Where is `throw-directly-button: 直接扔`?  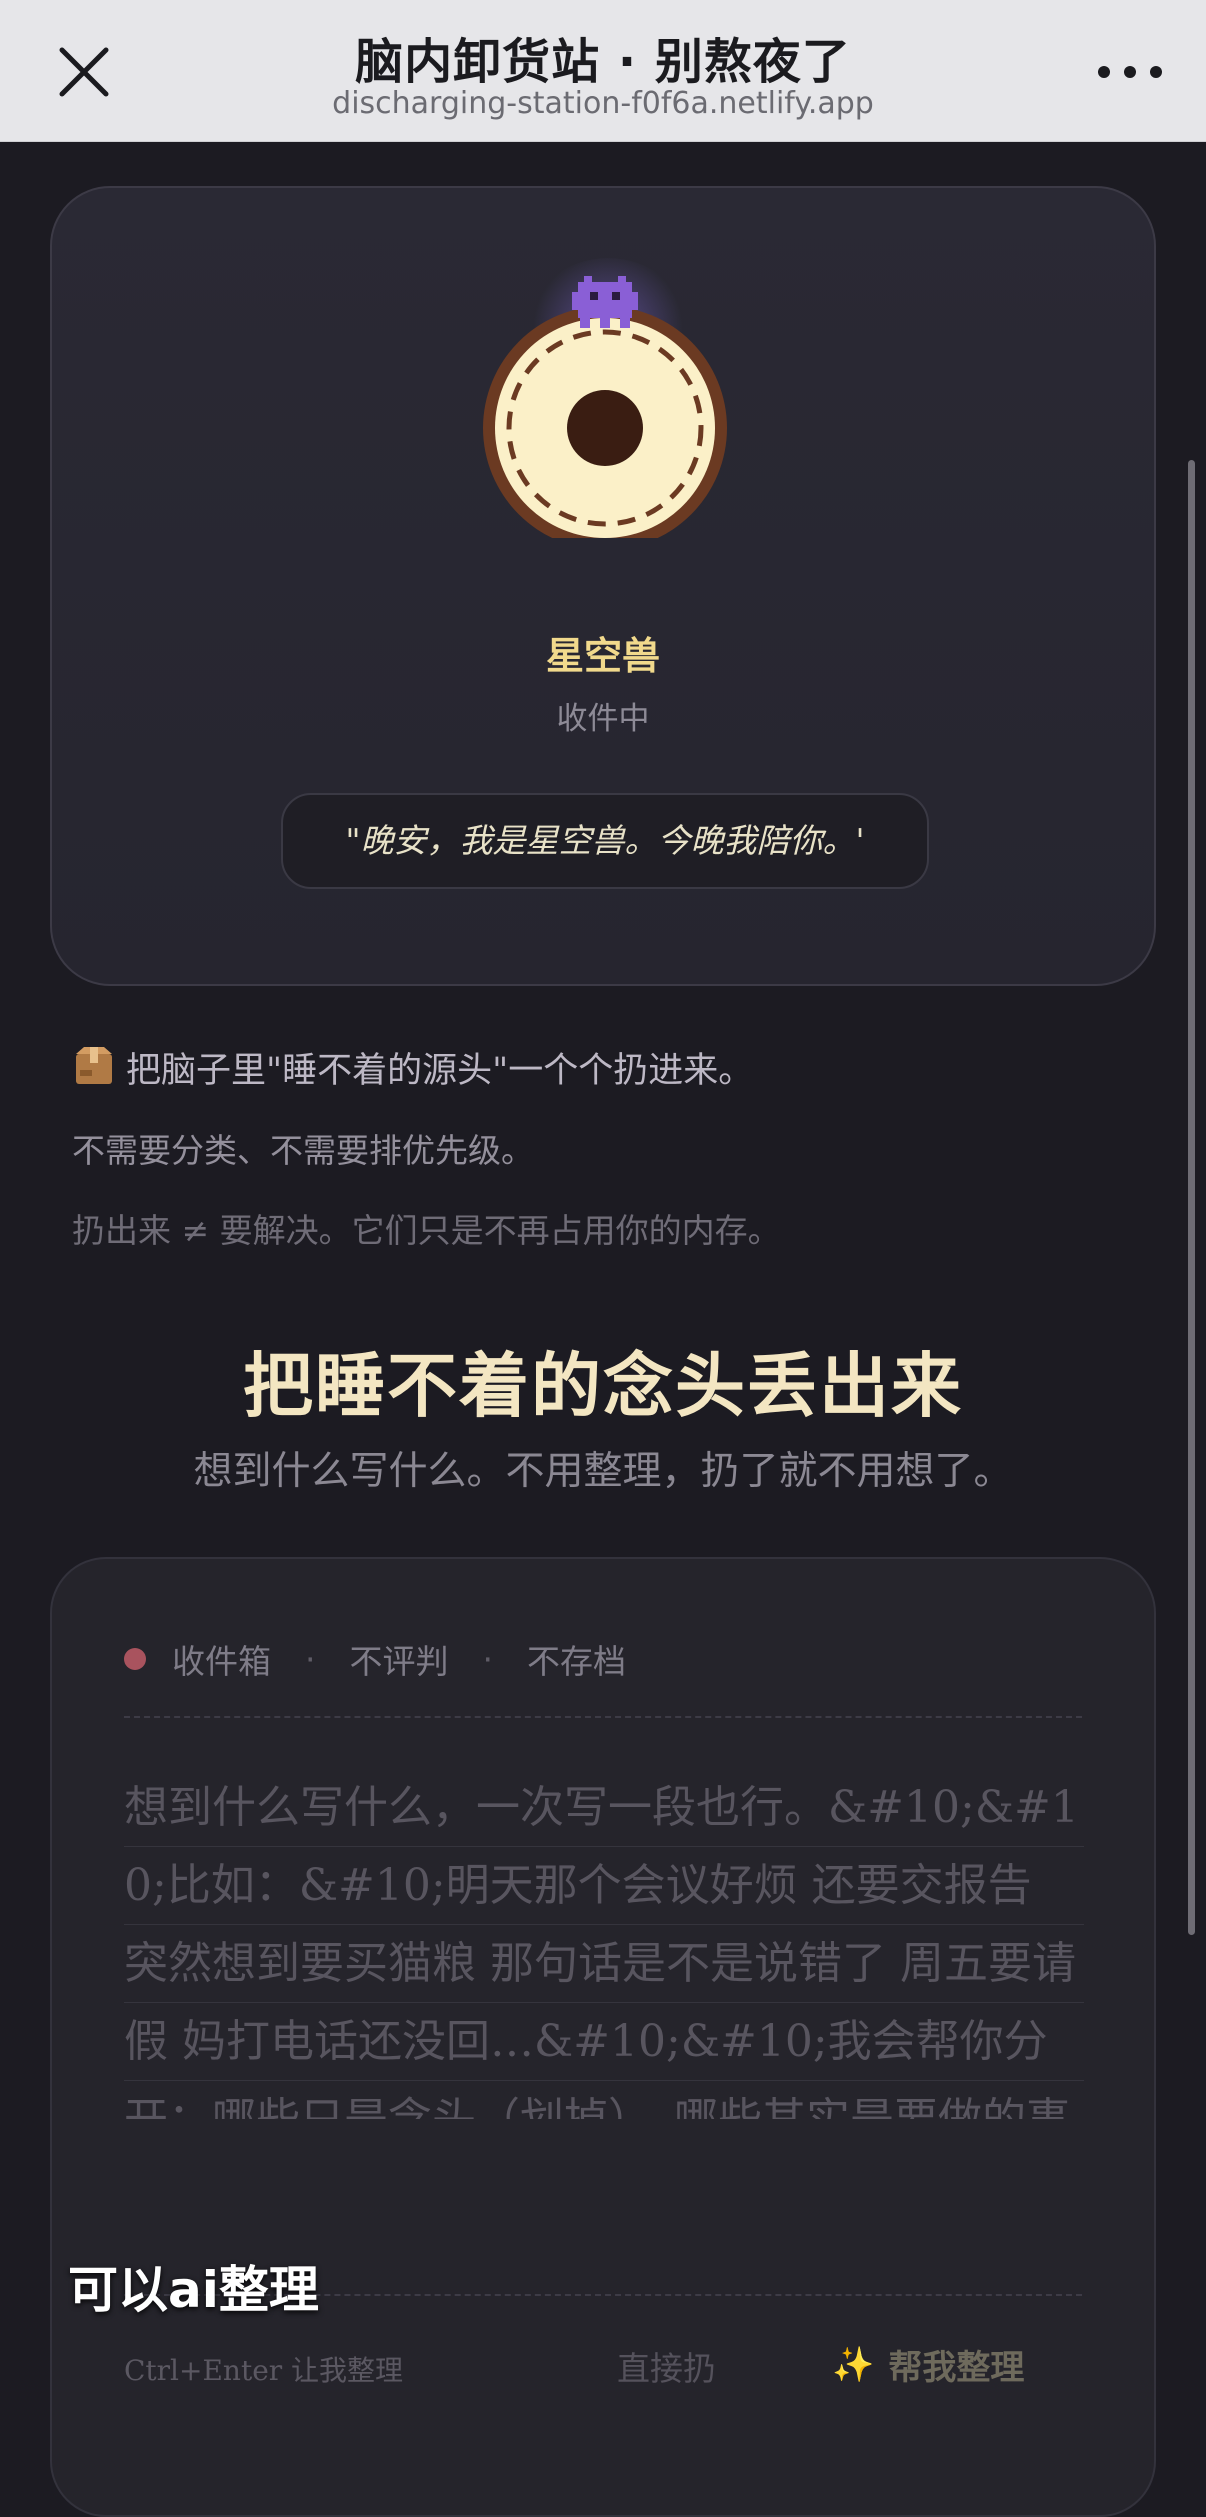
throw-directly-button: 直接扔 is located at coordinates (666, 2366).